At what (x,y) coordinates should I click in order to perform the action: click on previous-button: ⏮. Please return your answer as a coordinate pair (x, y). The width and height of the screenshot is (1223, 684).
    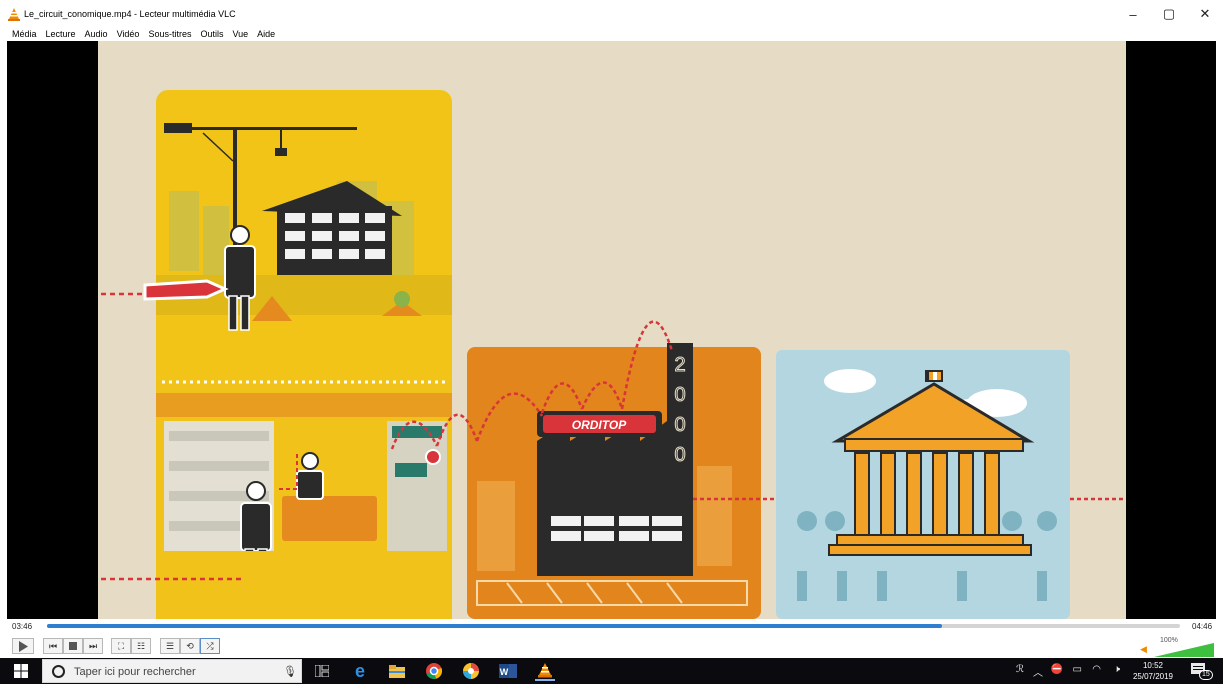
    Looking at the image, I should click on (53, 646).